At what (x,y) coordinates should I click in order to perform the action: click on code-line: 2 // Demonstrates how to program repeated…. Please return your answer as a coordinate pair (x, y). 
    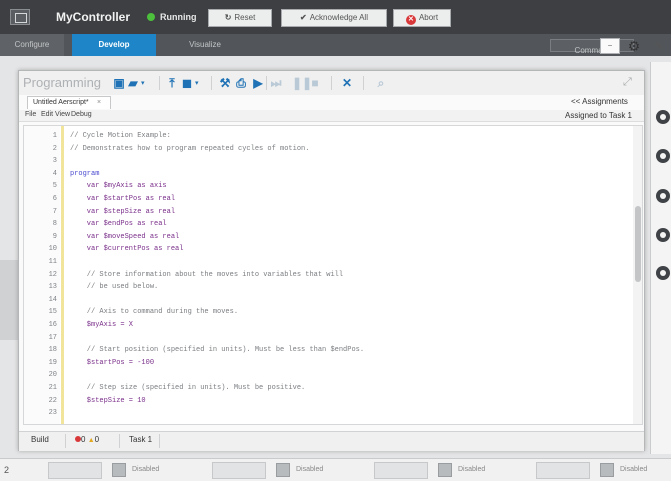
    Looking at the image, I should click on (324, 149).